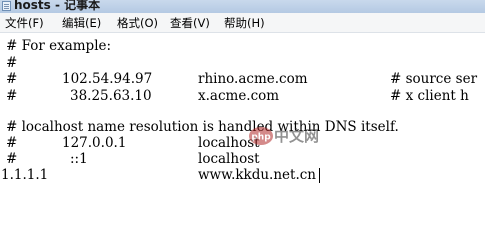 The height and width of the screenshot is (240, 485). I want to click on line-ip: 38.25.63.10, so click(111, 96).